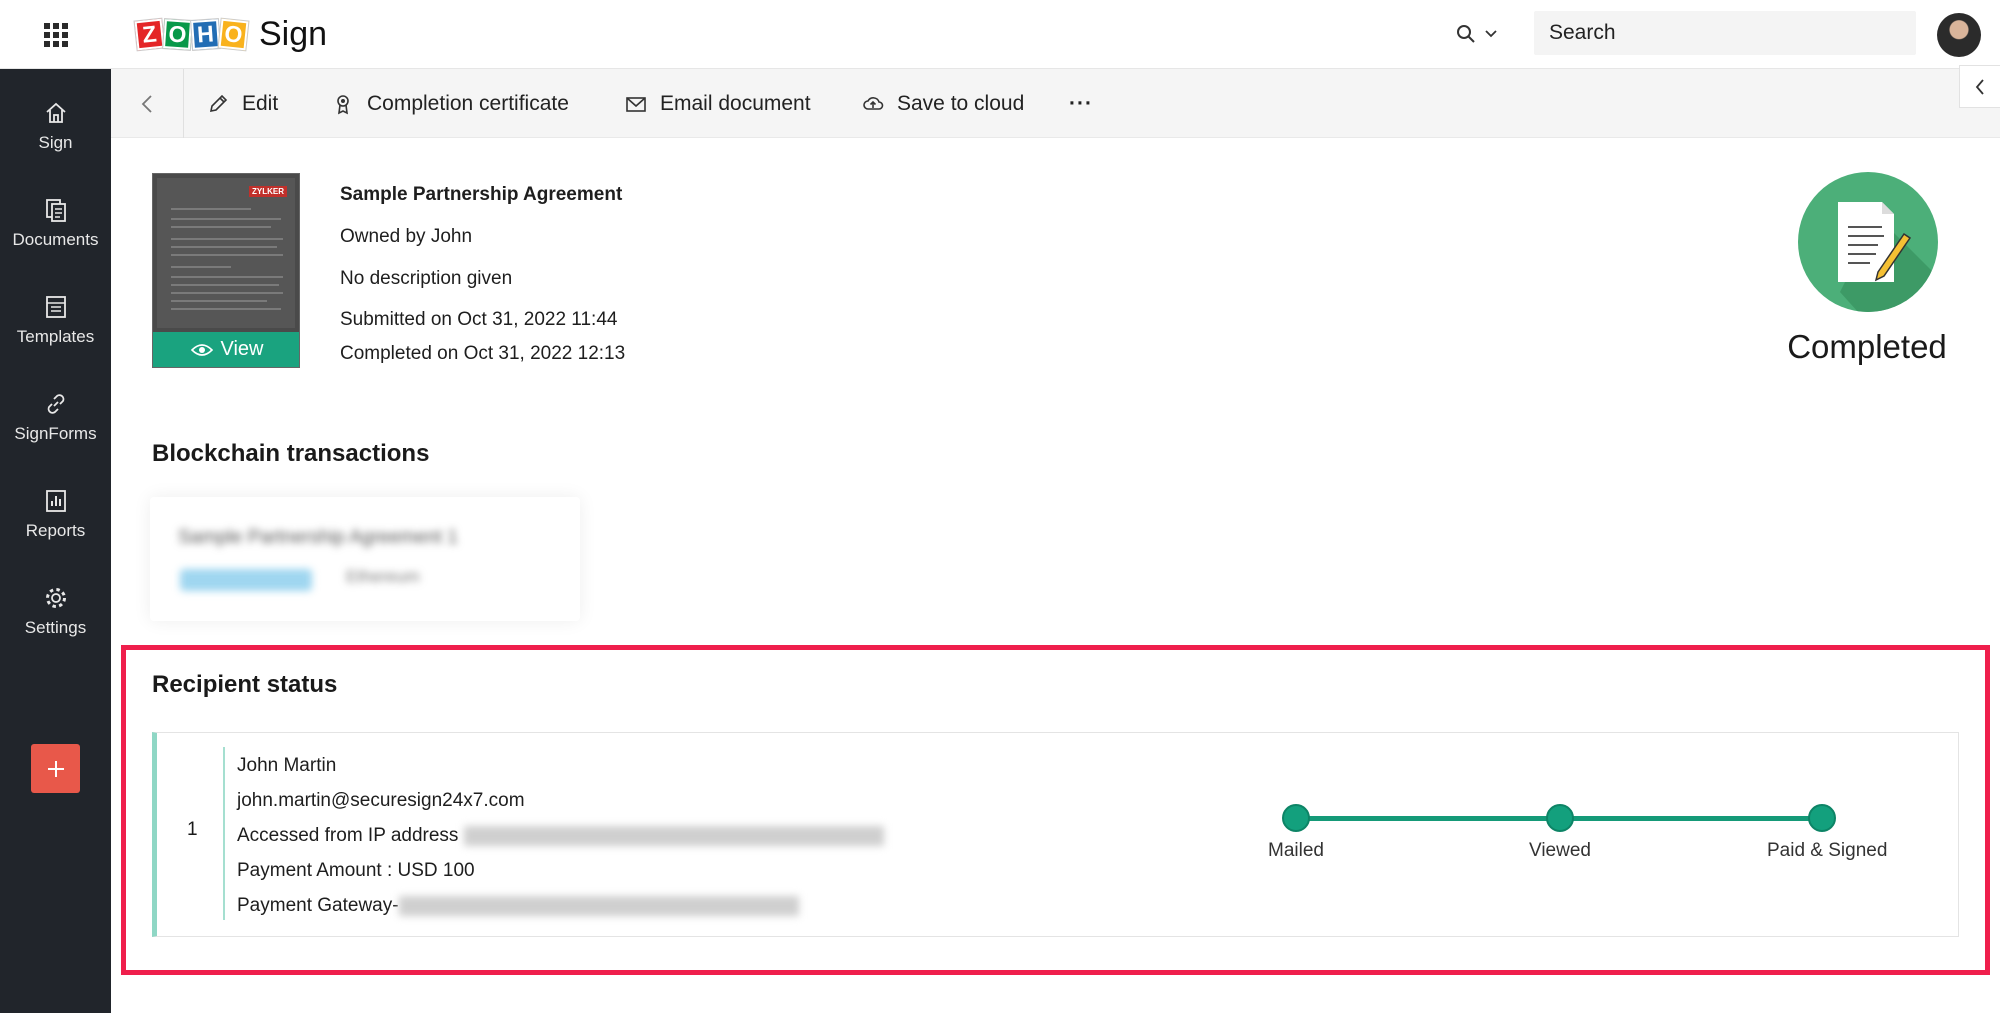 This screenshot has height=1013, width=2000. What do you see at coordinates (55, 142) in the screenshot?
I see `sidebar-item-label: Sign` at bounding box center [55, 142].